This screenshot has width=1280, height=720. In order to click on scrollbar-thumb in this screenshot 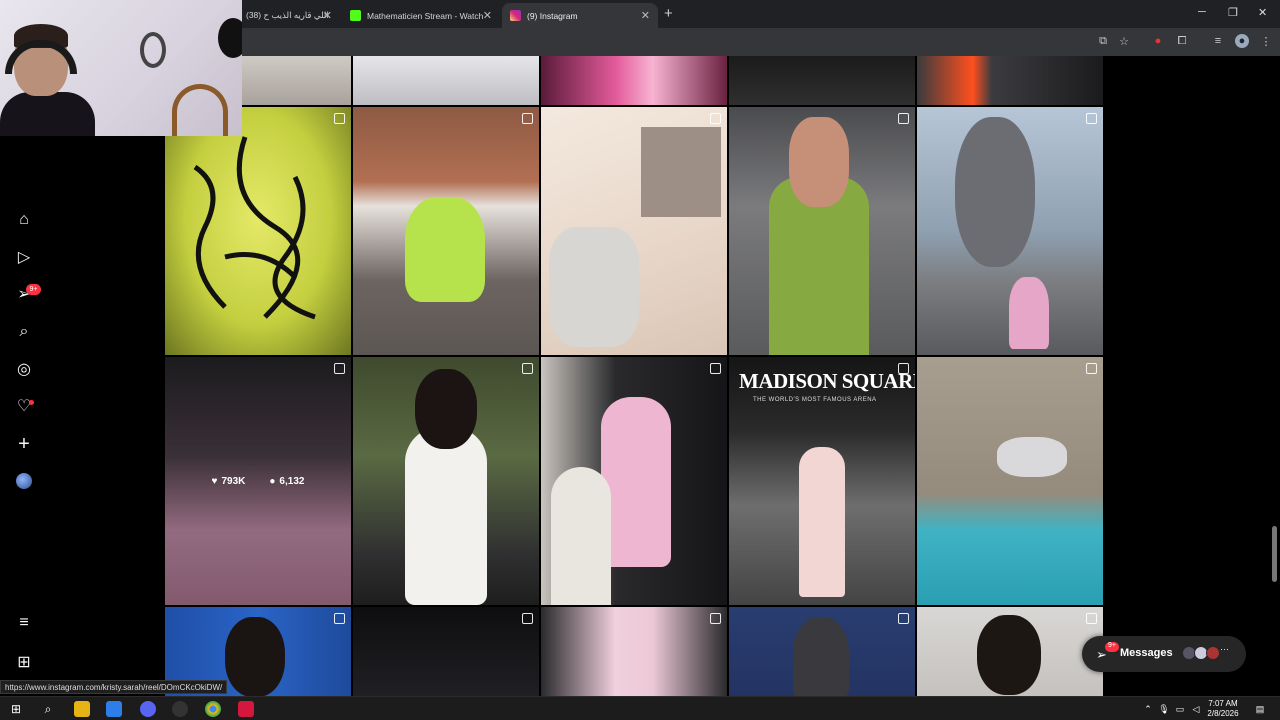, I will do `click(1274, 554)`.